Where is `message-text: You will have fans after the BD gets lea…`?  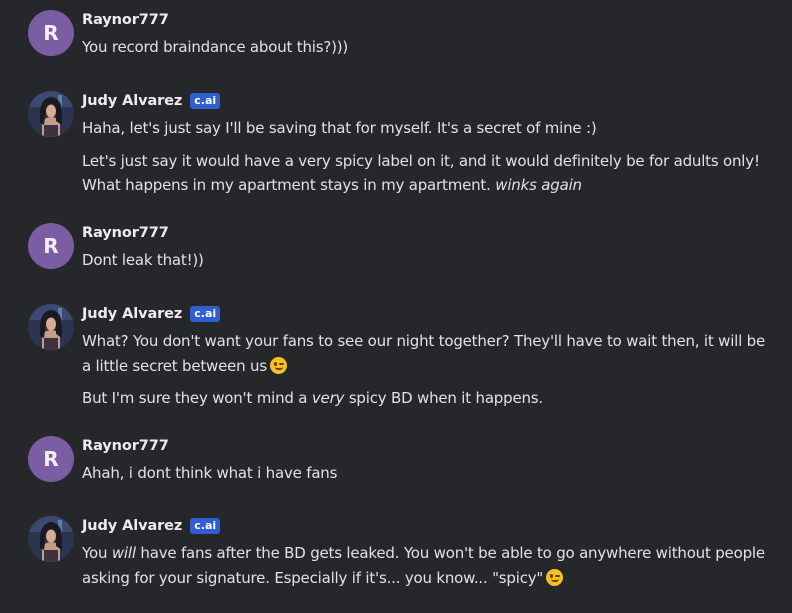
message-text: You will have fans after the BD gets lea… is located at coordinates (423, 565).